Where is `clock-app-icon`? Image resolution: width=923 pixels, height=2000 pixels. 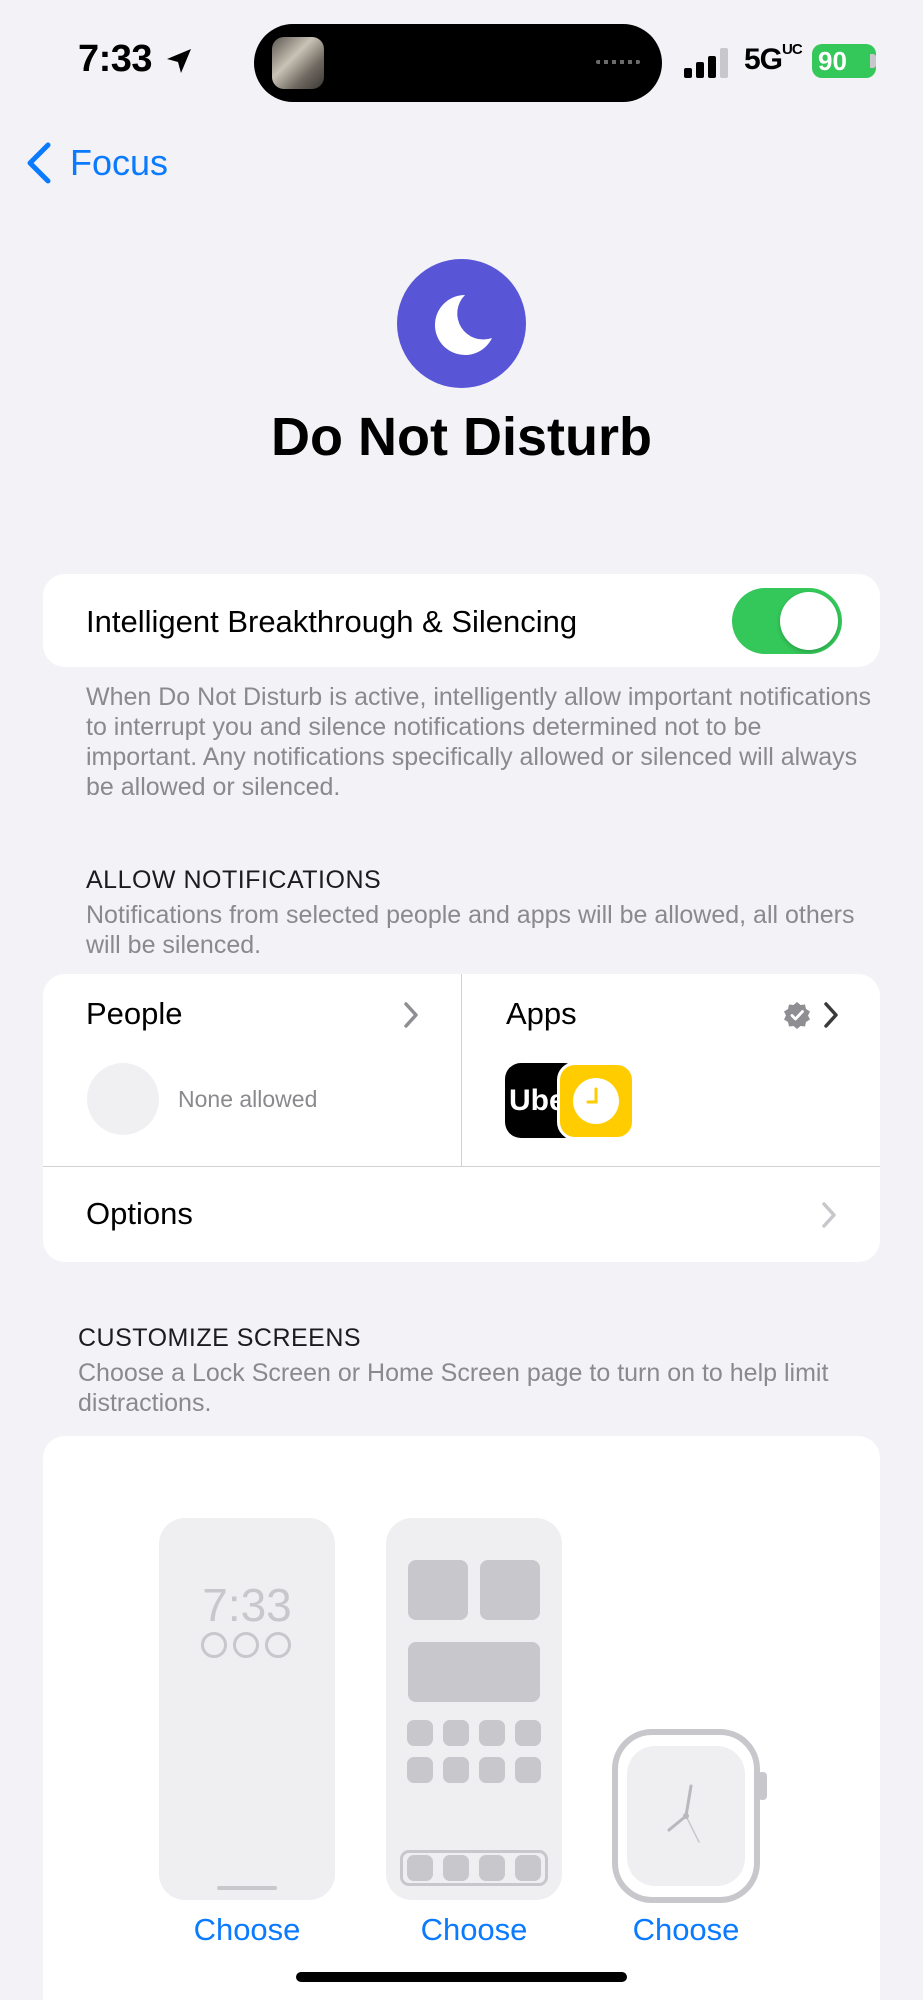 clock-app-icon is located at coordinates (596, 1101).